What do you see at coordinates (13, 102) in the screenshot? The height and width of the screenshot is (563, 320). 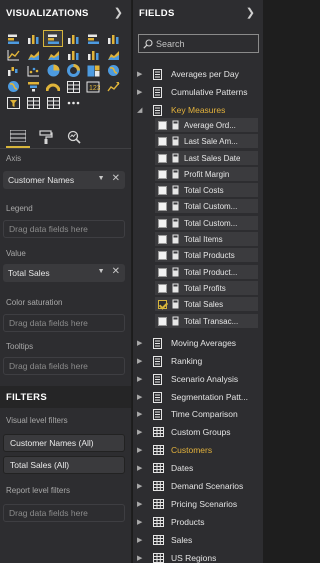 I see `slicer-icon` at bounding box center [13, 102].